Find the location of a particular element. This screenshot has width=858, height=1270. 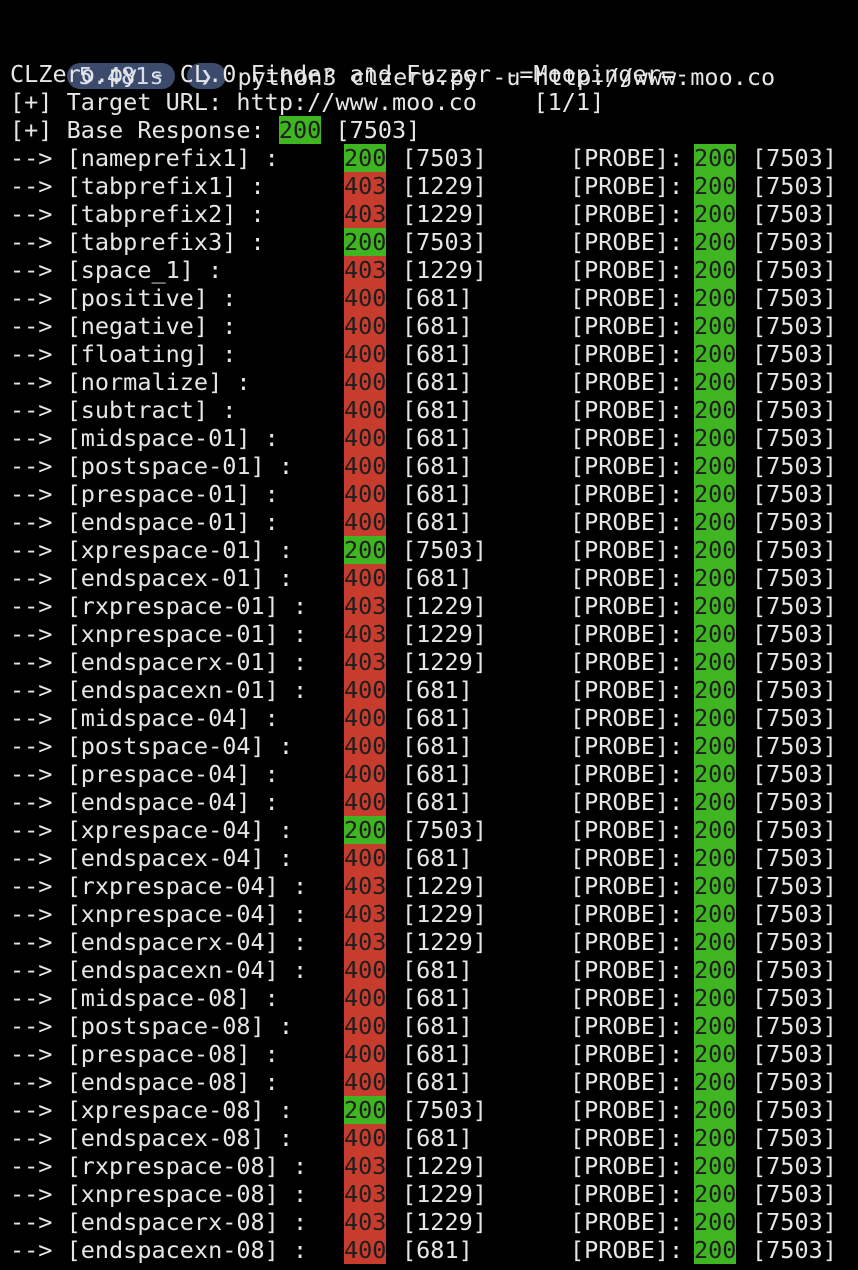

result-status: 403 is located at coordinates (365, 914).